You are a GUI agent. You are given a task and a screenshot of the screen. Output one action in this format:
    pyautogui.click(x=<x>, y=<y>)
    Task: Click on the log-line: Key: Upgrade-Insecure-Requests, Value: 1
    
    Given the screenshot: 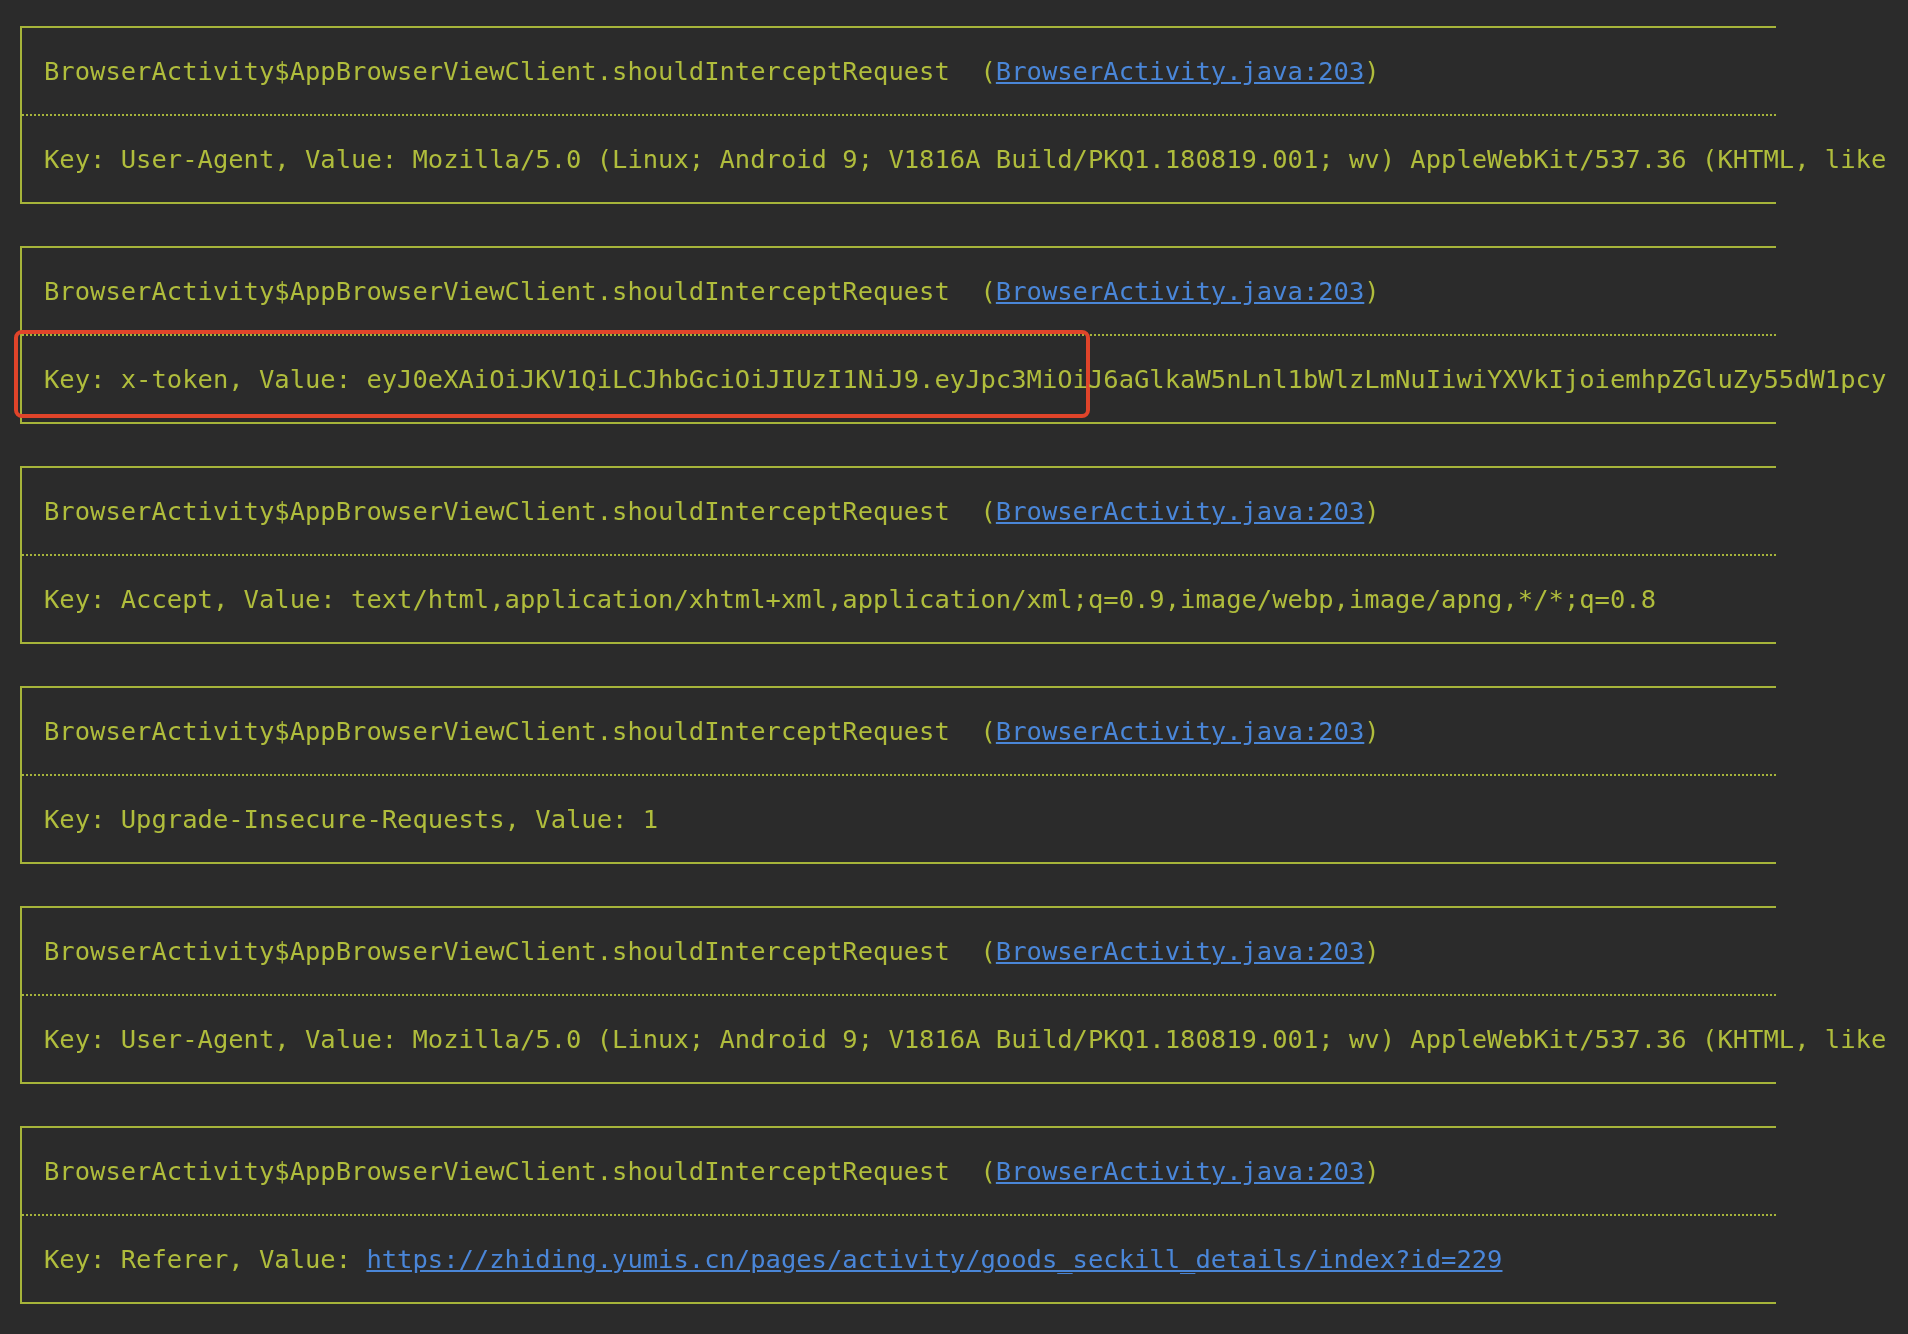 What is the action you would take?
    pyautogui.click(x=351, y=819)
    